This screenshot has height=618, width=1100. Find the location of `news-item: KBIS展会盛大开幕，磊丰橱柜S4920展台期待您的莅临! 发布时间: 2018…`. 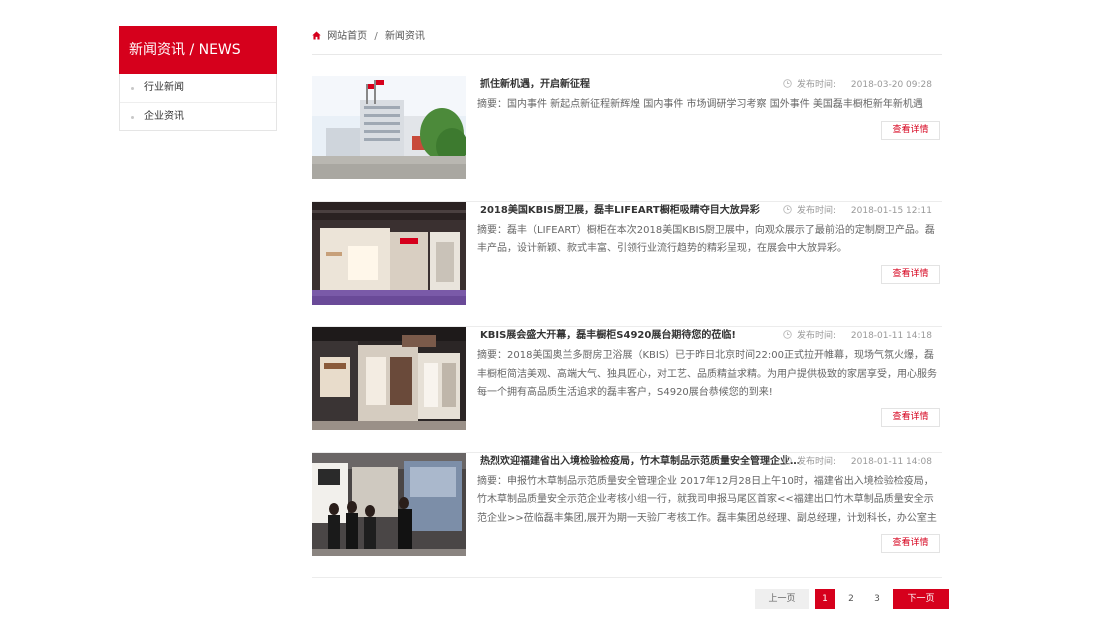

news-item: KBIS展会盛大开幕，磊丰橱柜S4920展台期待您的莅临! 发布时间: 2018… is located at coordinates (627, 390).